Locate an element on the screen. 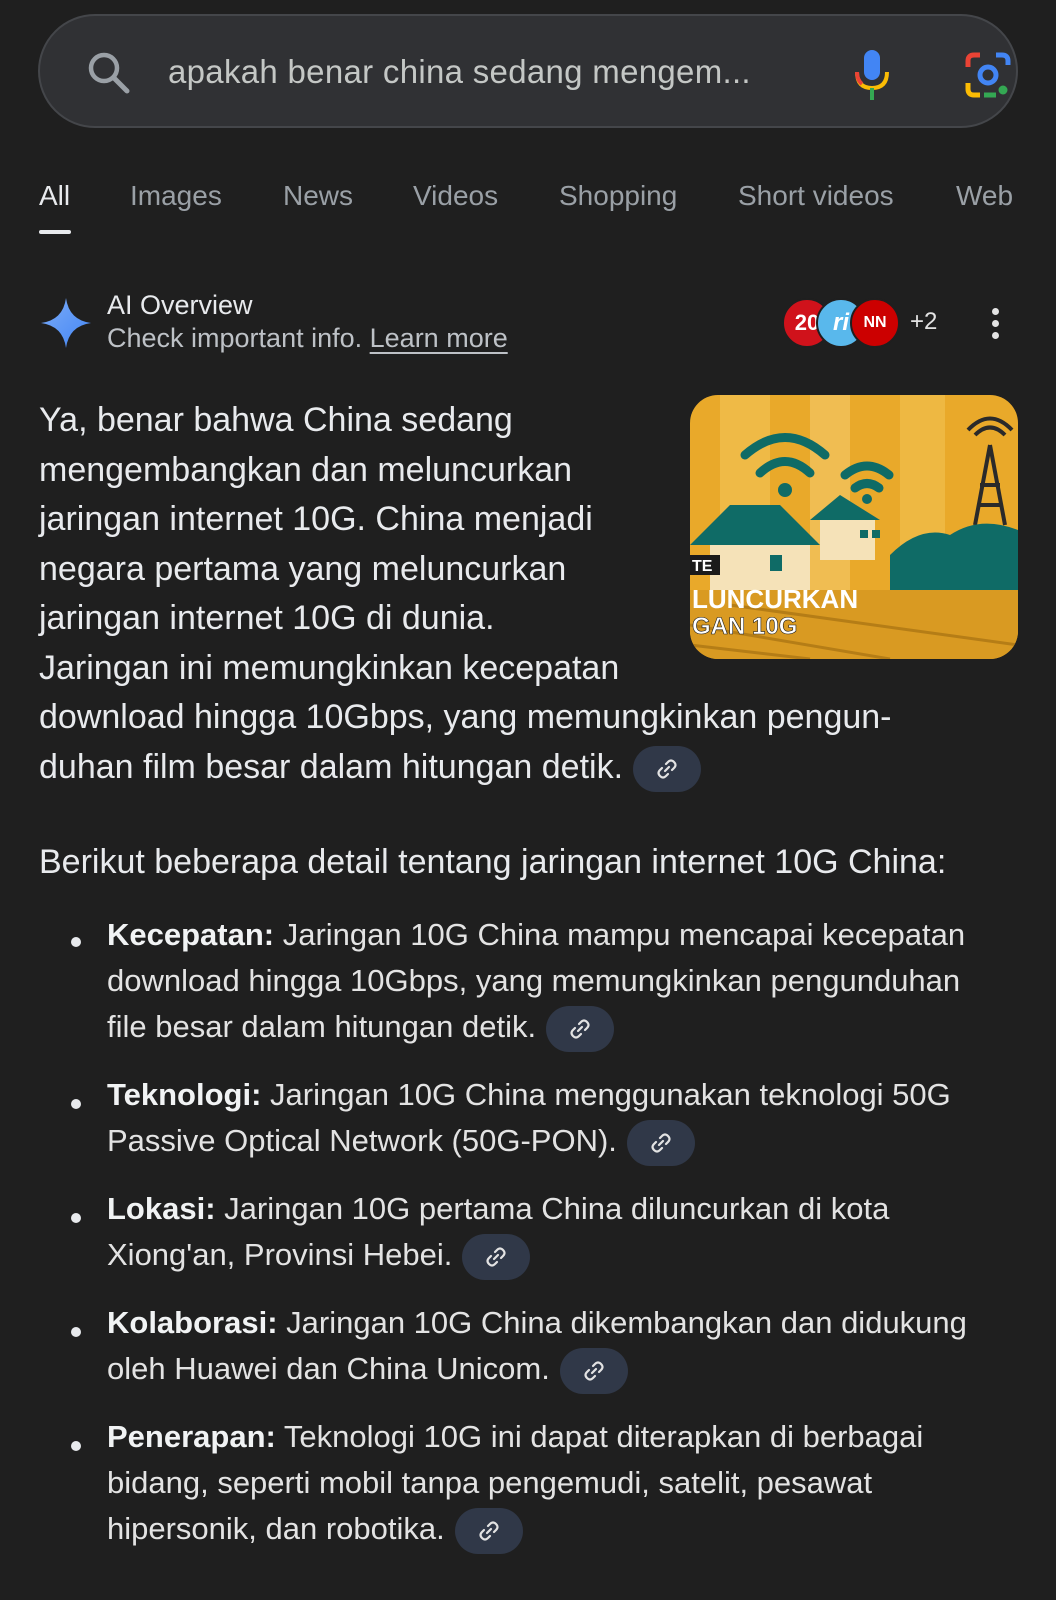 The image size is (1056, 1600). ai-overview-notice: Check important info. is located at coordinates (235, 338).